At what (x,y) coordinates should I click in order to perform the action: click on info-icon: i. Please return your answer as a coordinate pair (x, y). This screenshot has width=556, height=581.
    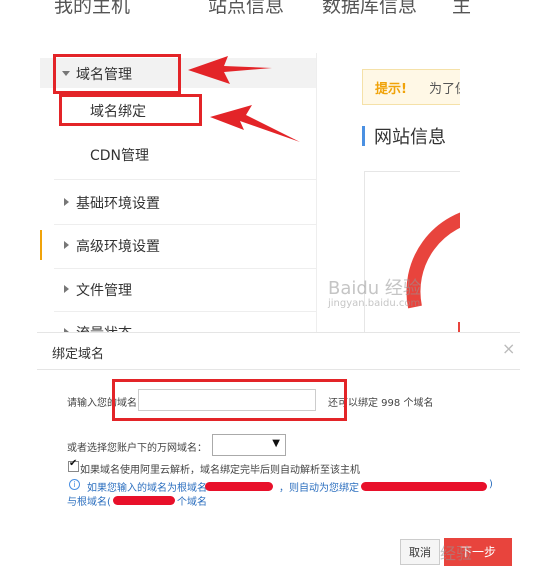
    Looking at the image, I should click on (74, 484).